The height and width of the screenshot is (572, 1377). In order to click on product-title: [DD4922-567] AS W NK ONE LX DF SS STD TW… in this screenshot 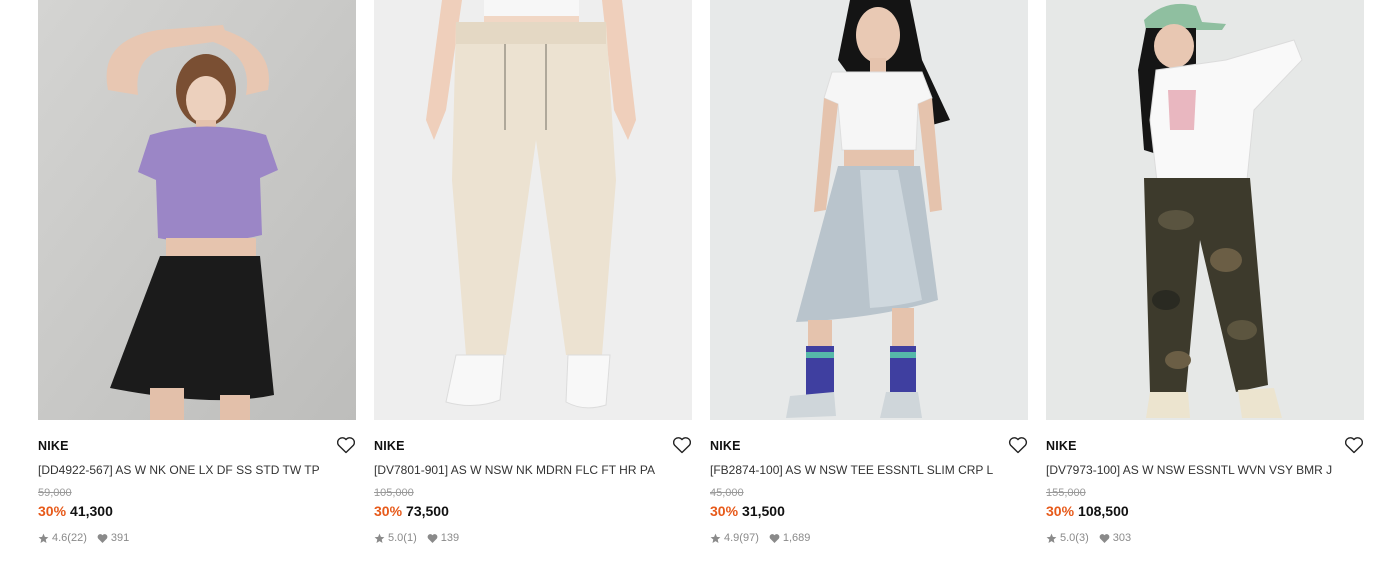, I will do `click(197, 470)`.